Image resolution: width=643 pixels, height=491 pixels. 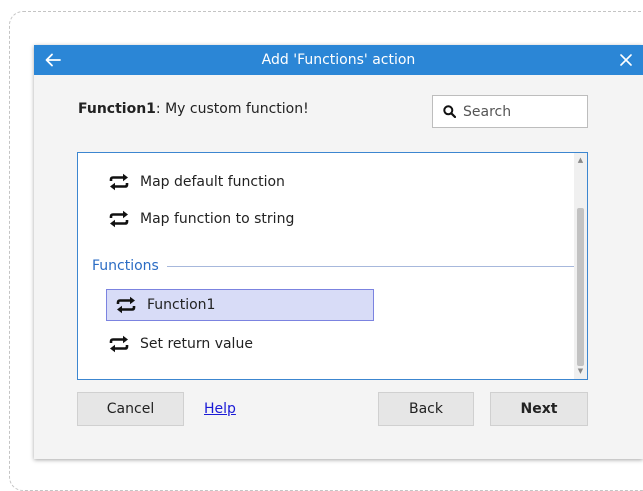 I want to click on scroll-down-arrow: ▼, so click(x=580, y=371).